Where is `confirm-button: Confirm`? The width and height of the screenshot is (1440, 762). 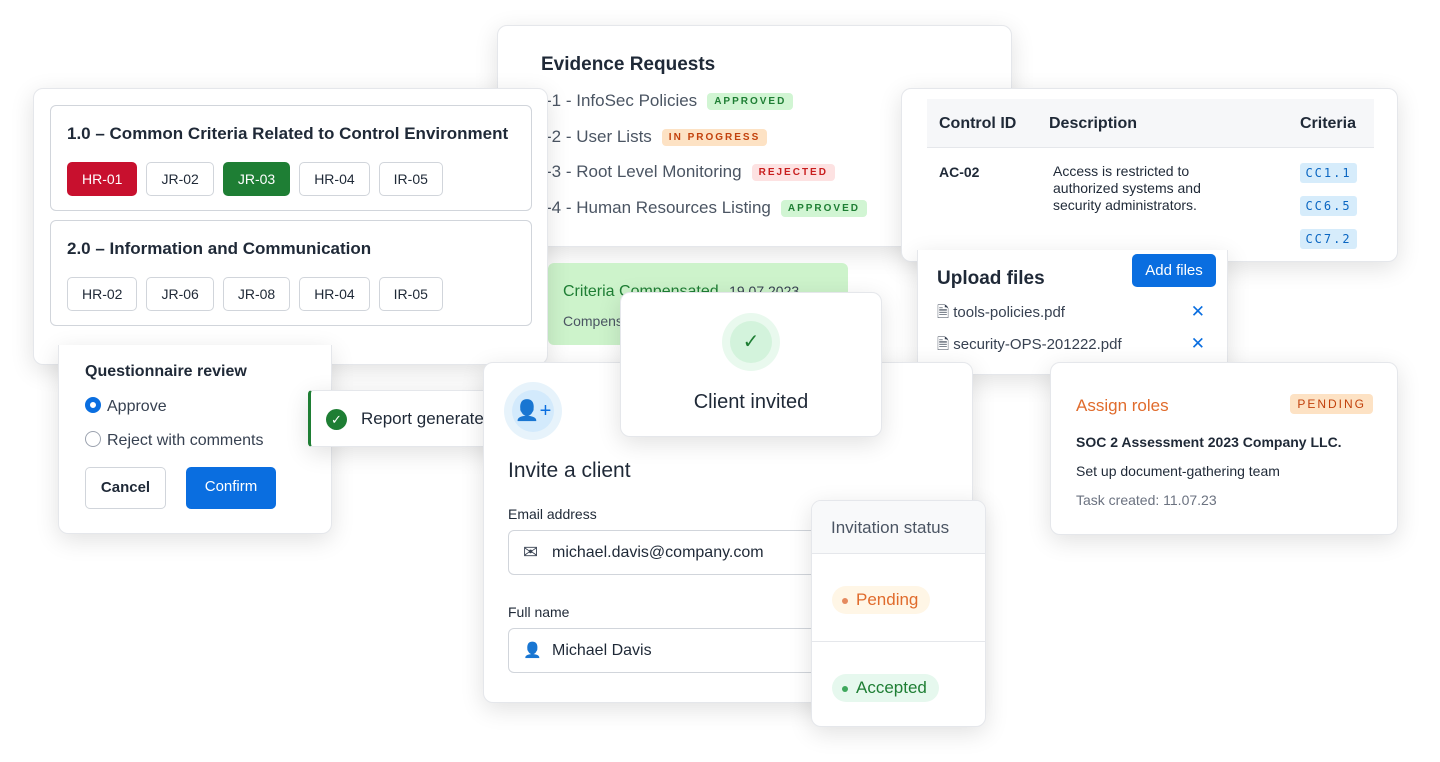 confirm-button: Confirm is located at coordinates (231, 488).